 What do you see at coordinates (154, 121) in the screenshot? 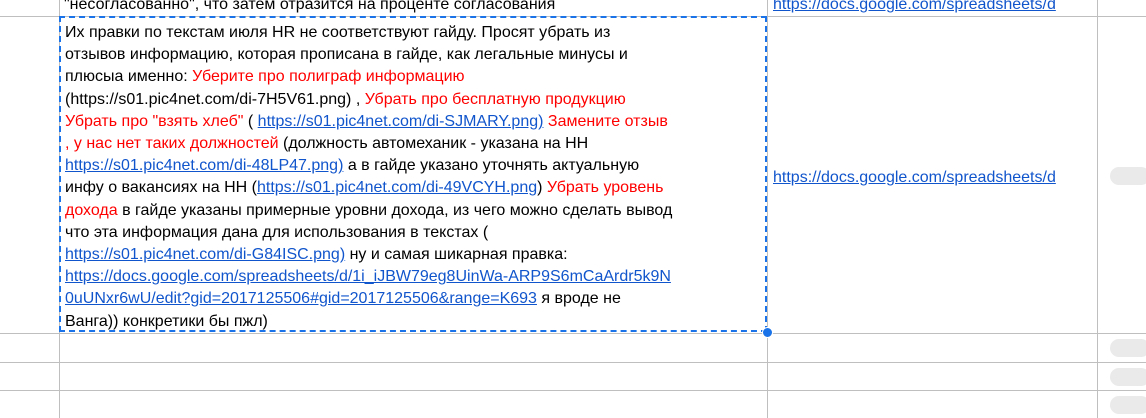
I see `highlight-text: Убрать про "взять хлеб"` at bounding box center [154, 121].